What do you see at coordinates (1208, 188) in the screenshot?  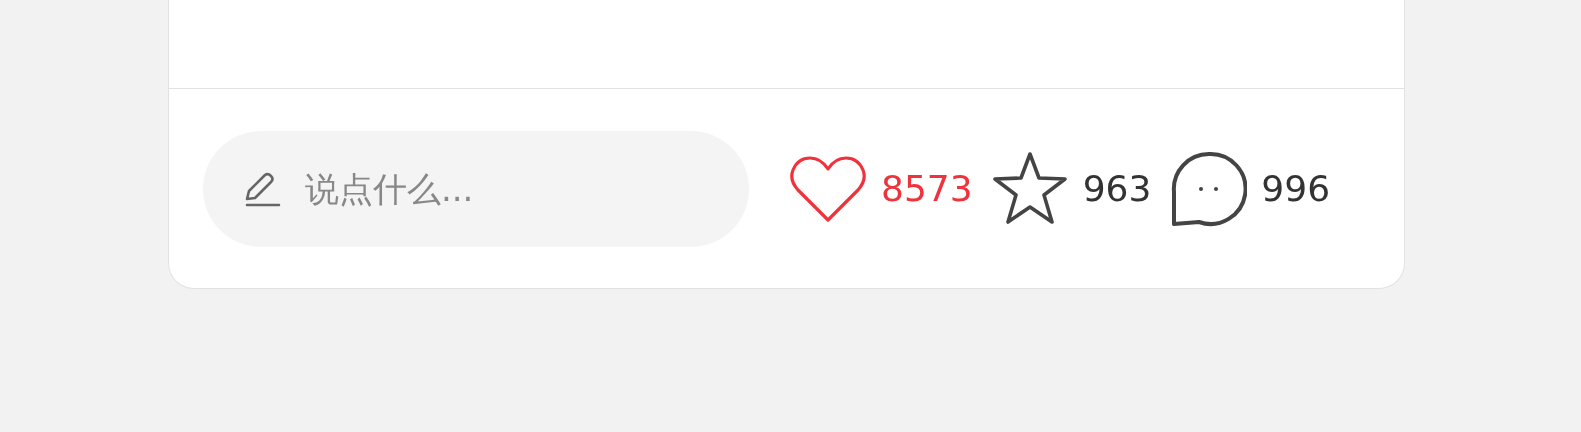 I see `comment-bubble-icon` at bounding box center [1208, 188].